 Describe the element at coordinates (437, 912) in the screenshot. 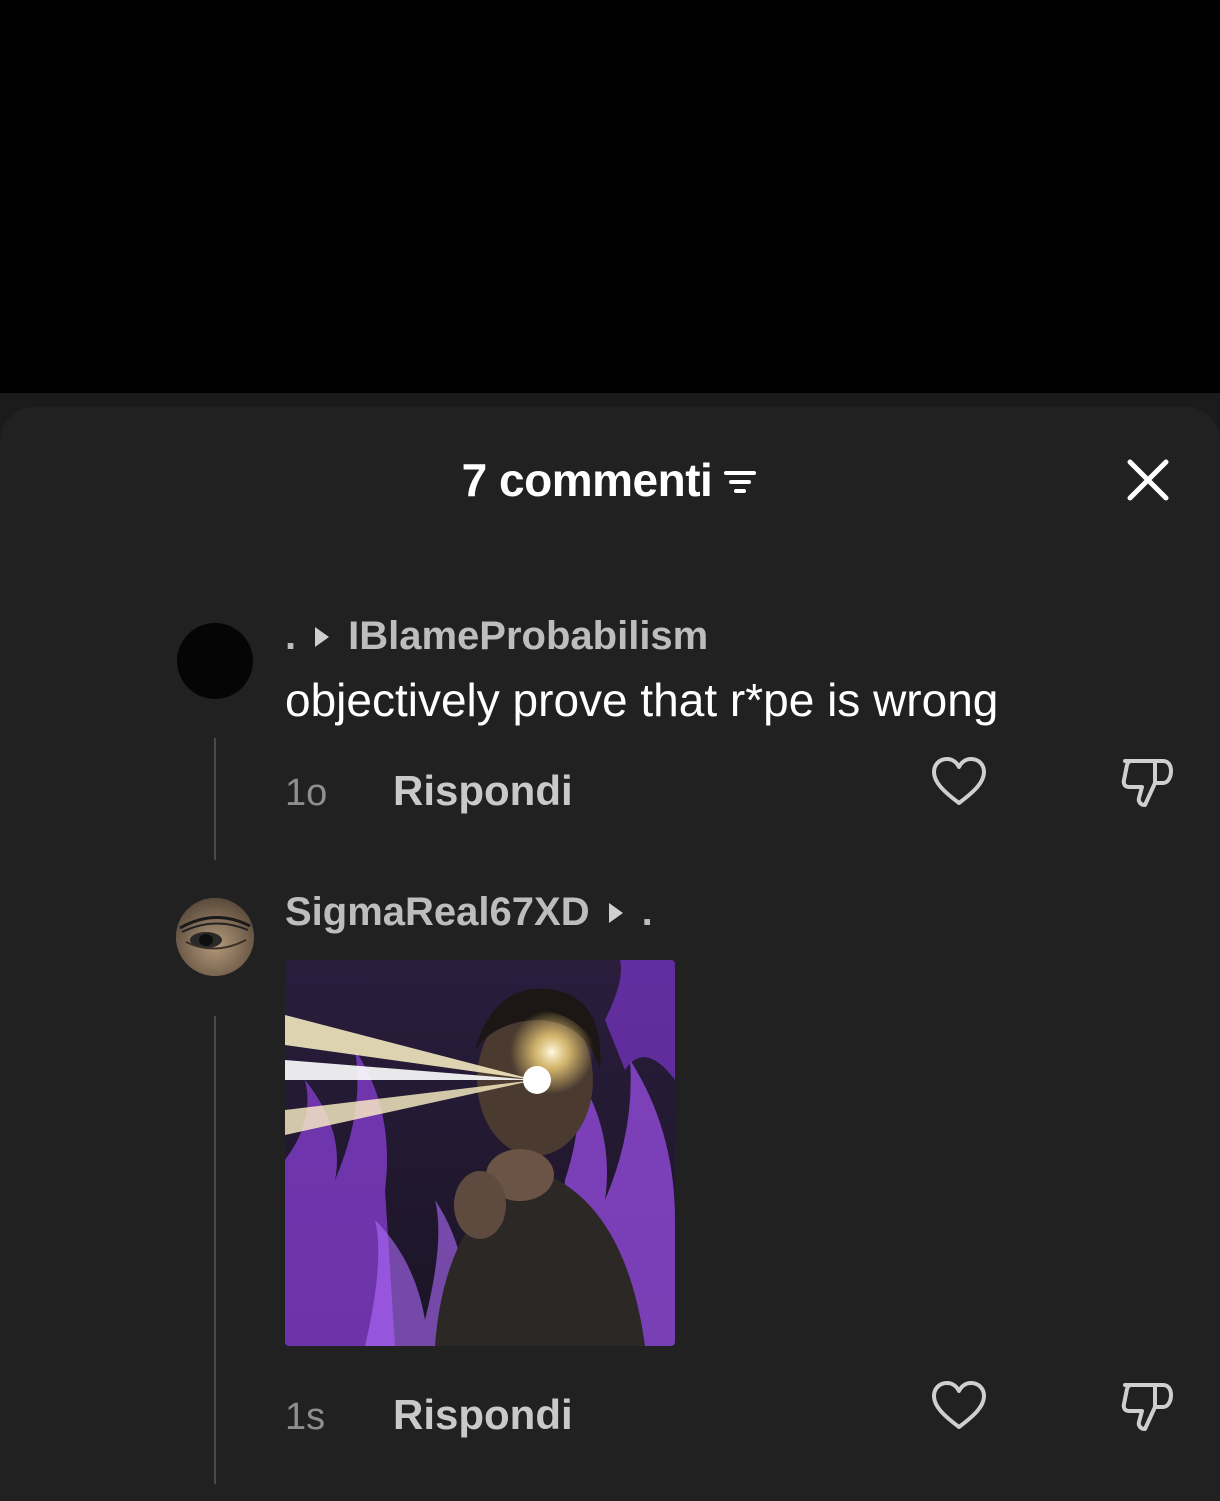

I see `author-name: SigmaReal67XD` at that location.